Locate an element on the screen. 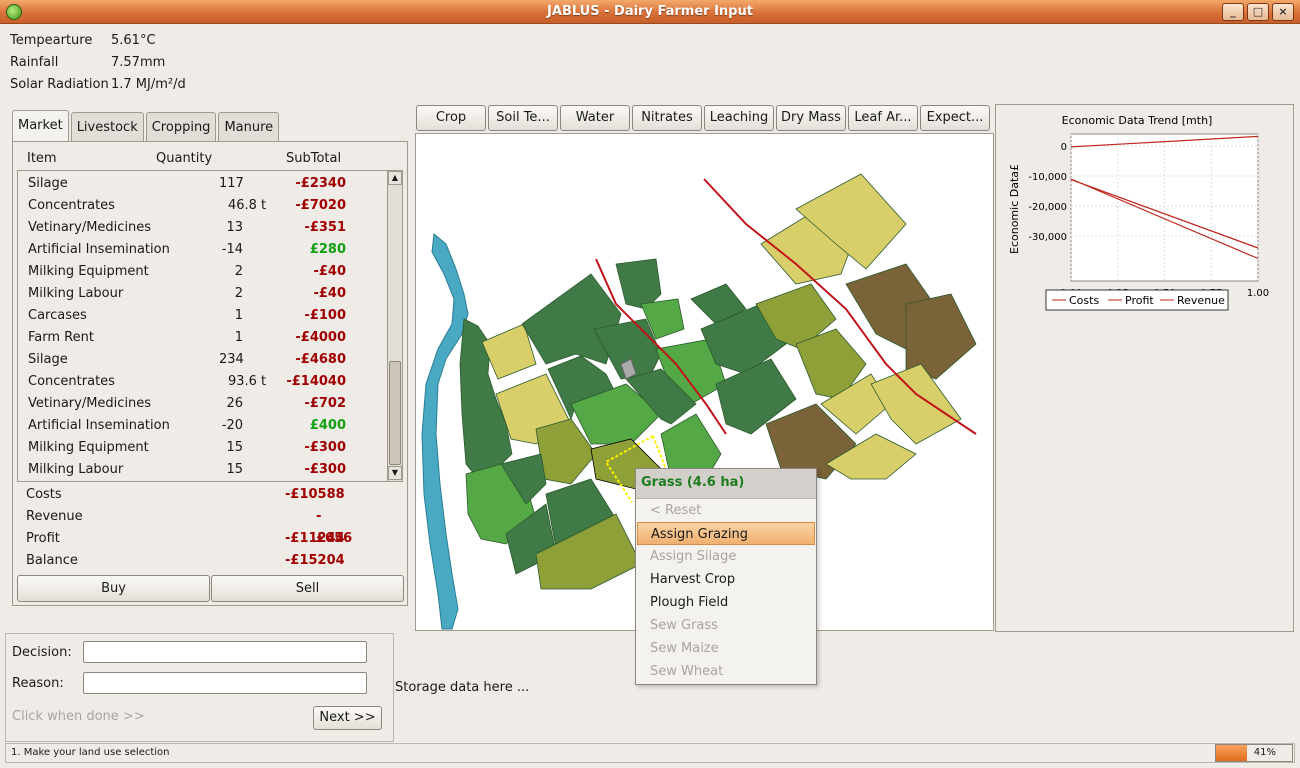 This screenshot has width=1300, height=768. market-item-quantity: 93.6 is located at coordinates (242, 381).